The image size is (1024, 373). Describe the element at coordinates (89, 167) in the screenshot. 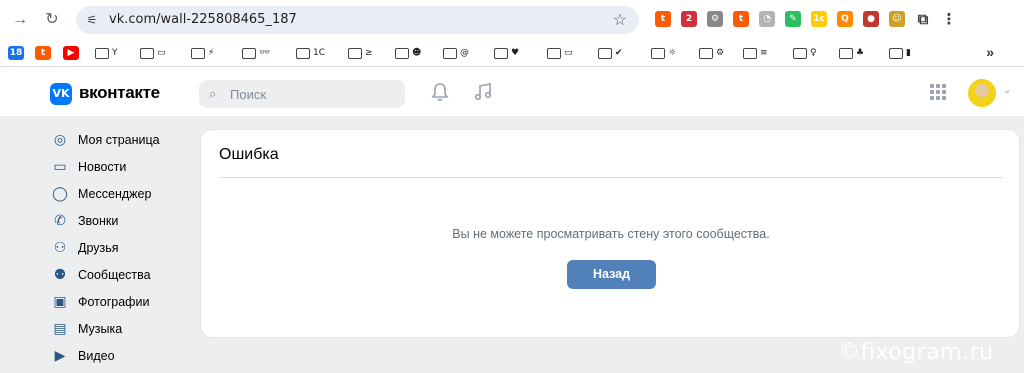

I see `sidebar-item-news: ▭ Новости` at that location.